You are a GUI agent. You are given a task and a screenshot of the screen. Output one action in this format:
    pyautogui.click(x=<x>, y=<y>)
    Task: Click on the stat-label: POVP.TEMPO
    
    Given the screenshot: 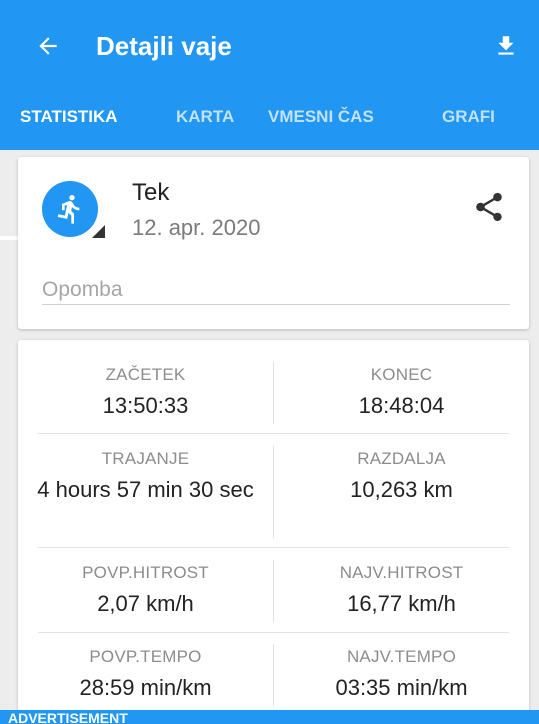 What is the action you would take?
    pyautogui.click(x=145, y=656)
    